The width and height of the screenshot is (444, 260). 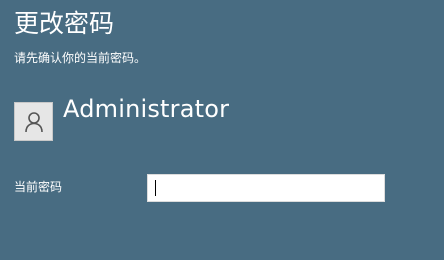 I want to click on account-username: Administrator, so click(x=146, y=109).